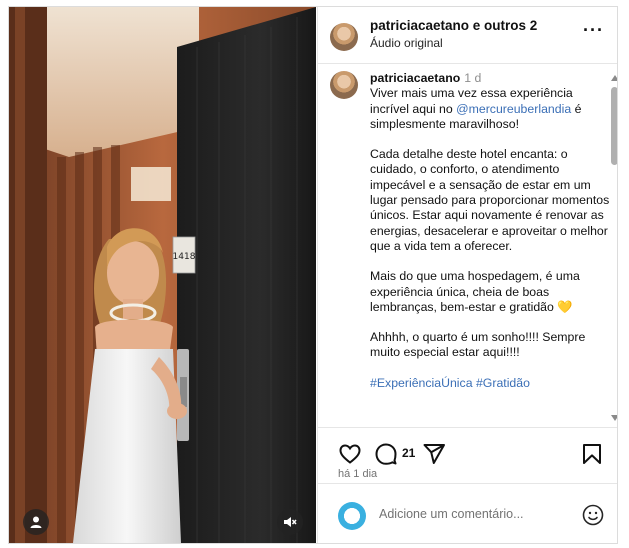 The height and width of the screenshot is (548, 629). I want to click on muted-speaker-icon, so click(290, 522).